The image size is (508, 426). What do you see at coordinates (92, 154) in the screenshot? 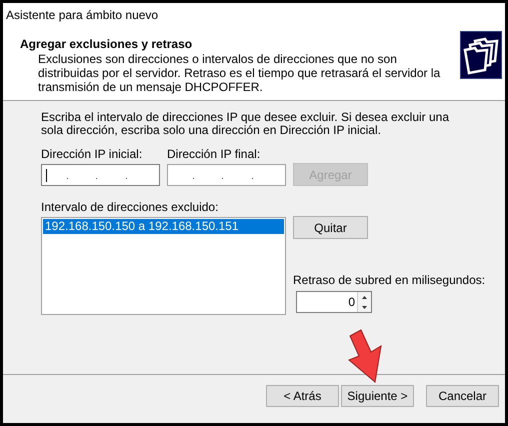
I see `field-label: Dirección IP inicial:` at bounding box center [92, 154].